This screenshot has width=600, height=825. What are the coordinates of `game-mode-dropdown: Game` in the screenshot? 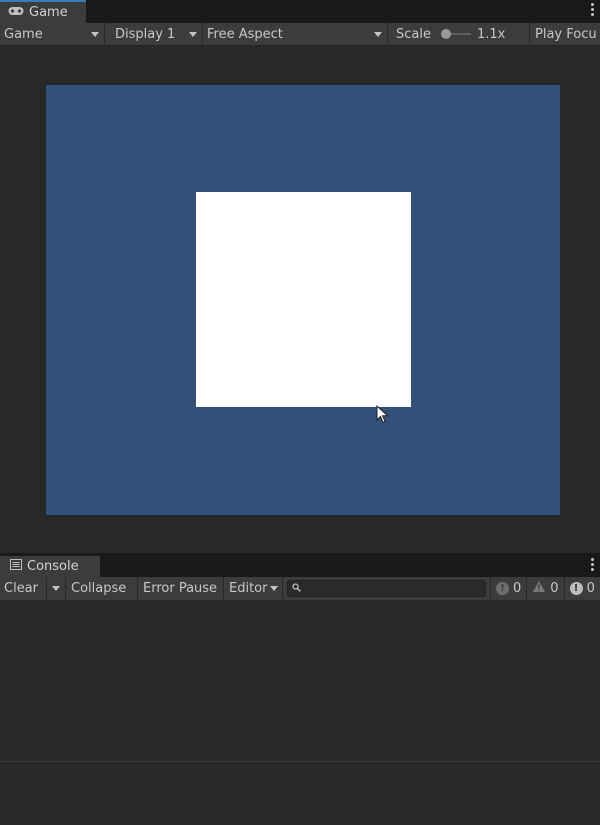 It's located at (52, 34).